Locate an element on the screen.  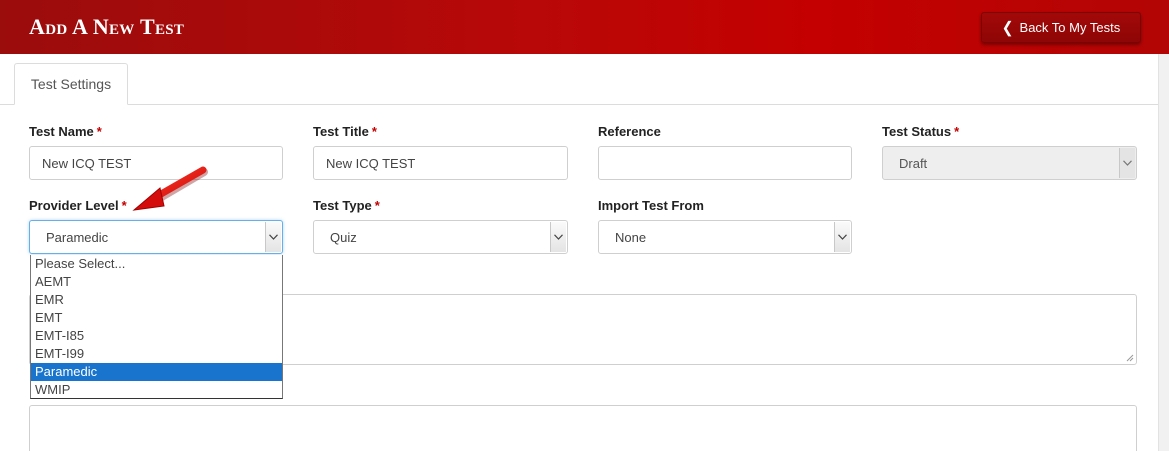
tab-label: Test Settings is located at coordinates (71, 84).